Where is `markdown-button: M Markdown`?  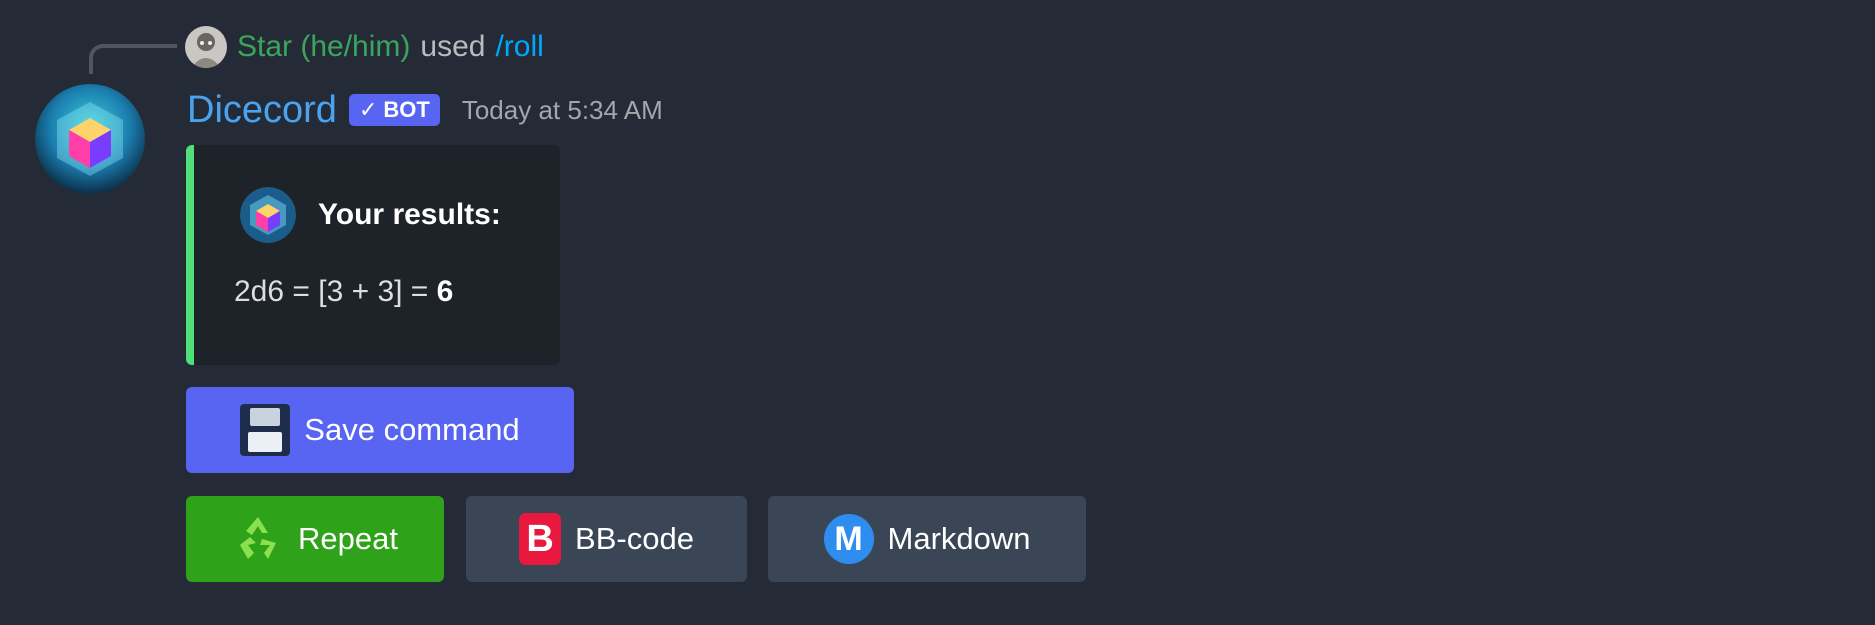
markdown-button: M Markdown is located at coordinates (927, 539).